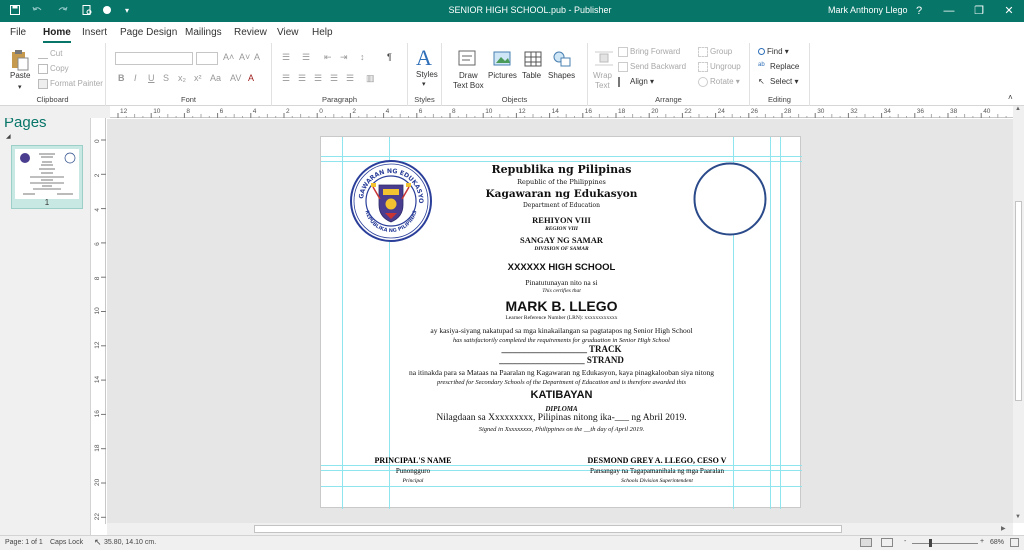  What do you see at coordinates (63, 12) in the screenshot?
I see `redo-icon` at bounding box center [63, 12].